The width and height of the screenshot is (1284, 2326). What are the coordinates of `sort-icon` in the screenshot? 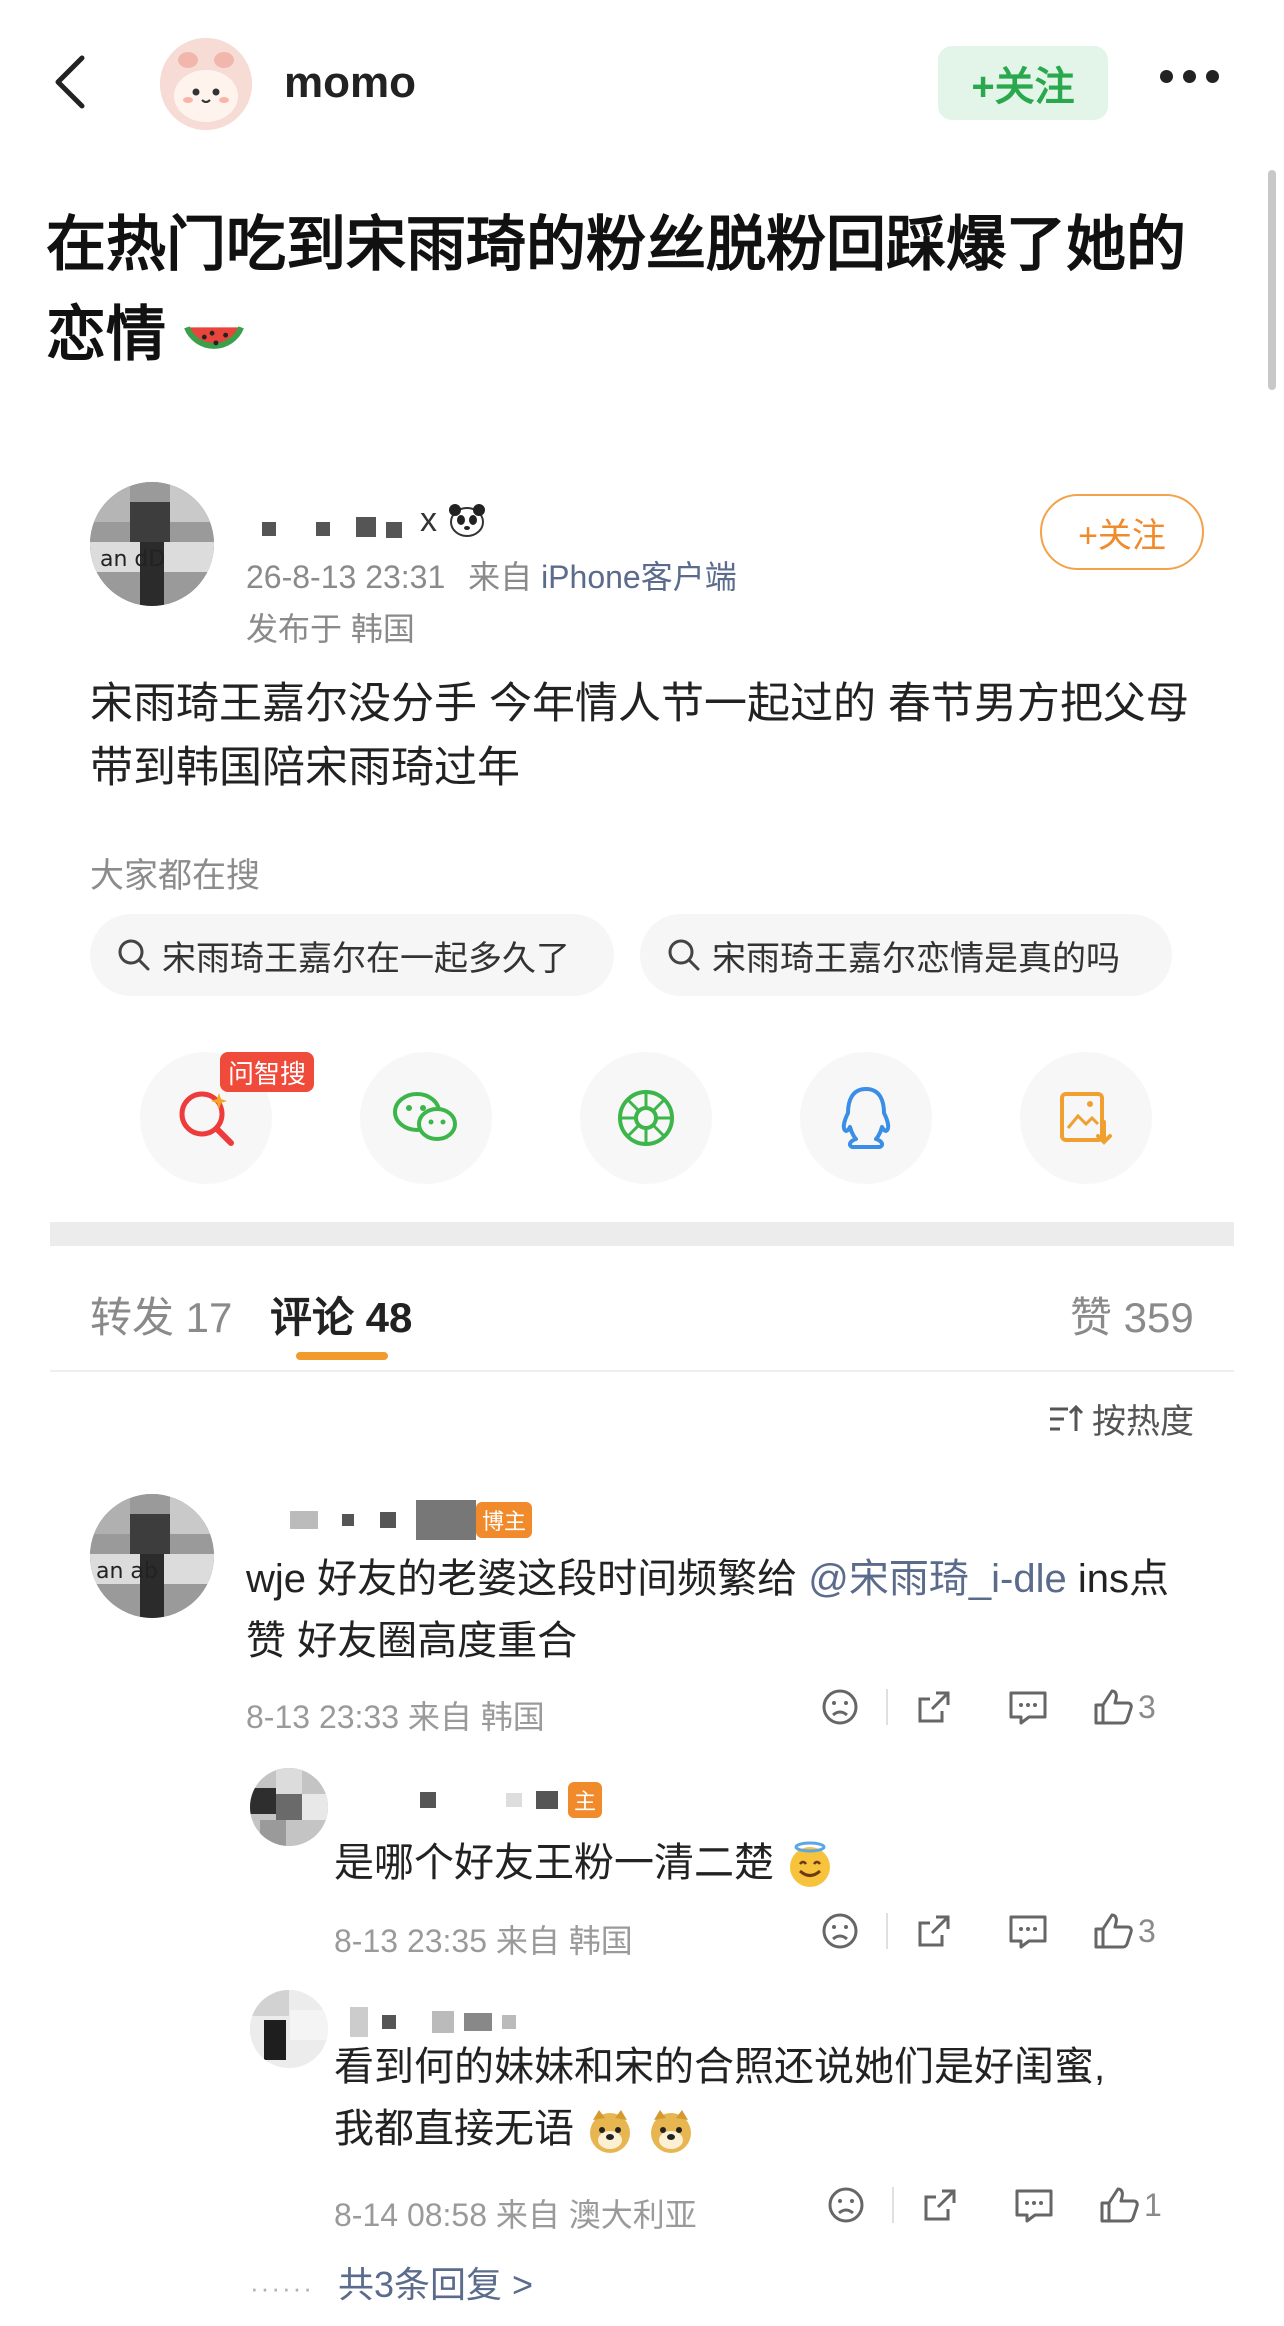 It's located at (1067, 1417).